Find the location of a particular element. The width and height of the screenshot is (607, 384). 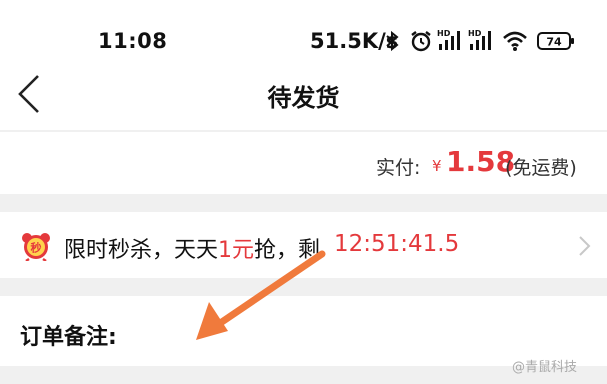

annotation-arrow-icon is located at coordinates (261, 295).